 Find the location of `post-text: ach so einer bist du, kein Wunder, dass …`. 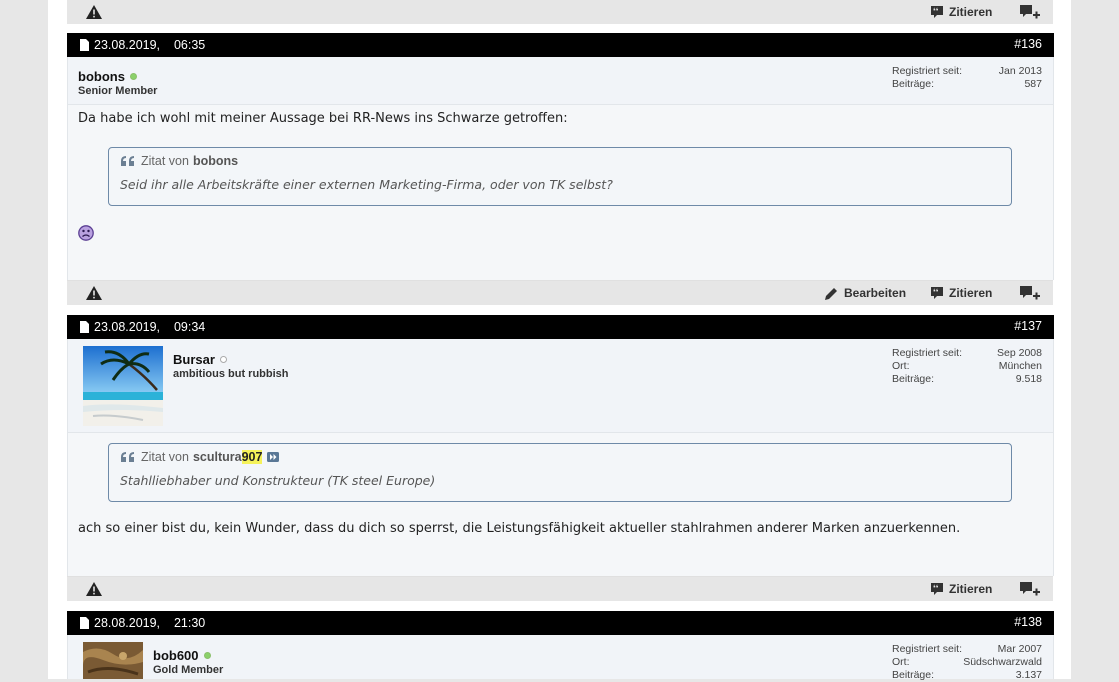

post-text: ach so einer bist du, kein Wunder, dass … is located at coordinates (519, 528).